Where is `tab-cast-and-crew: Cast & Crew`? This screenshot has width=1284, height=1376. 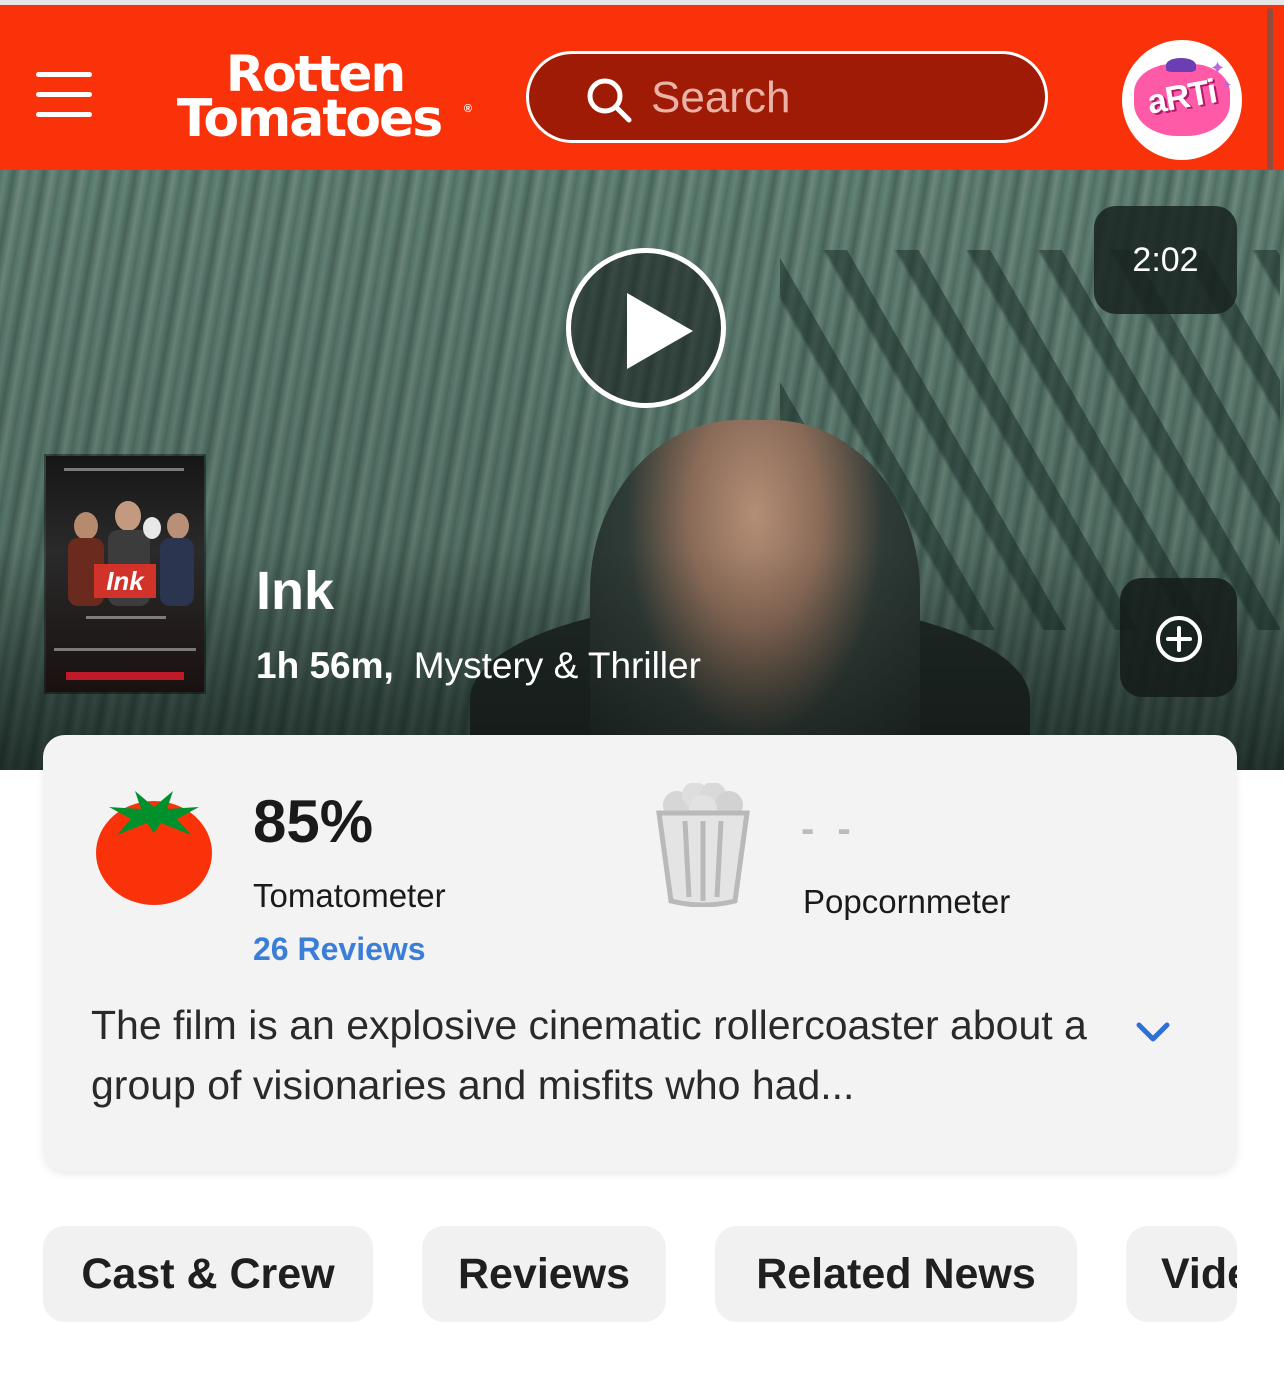 tab-cast-and-crew: Cast & Crew is located at coordinates (208, 1274).